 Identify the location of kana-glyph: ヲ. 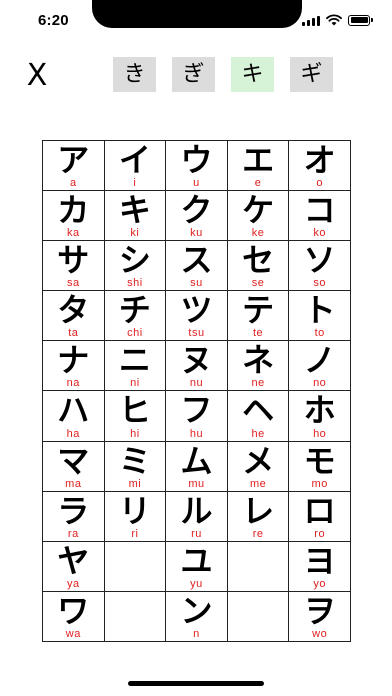
(319, 610).